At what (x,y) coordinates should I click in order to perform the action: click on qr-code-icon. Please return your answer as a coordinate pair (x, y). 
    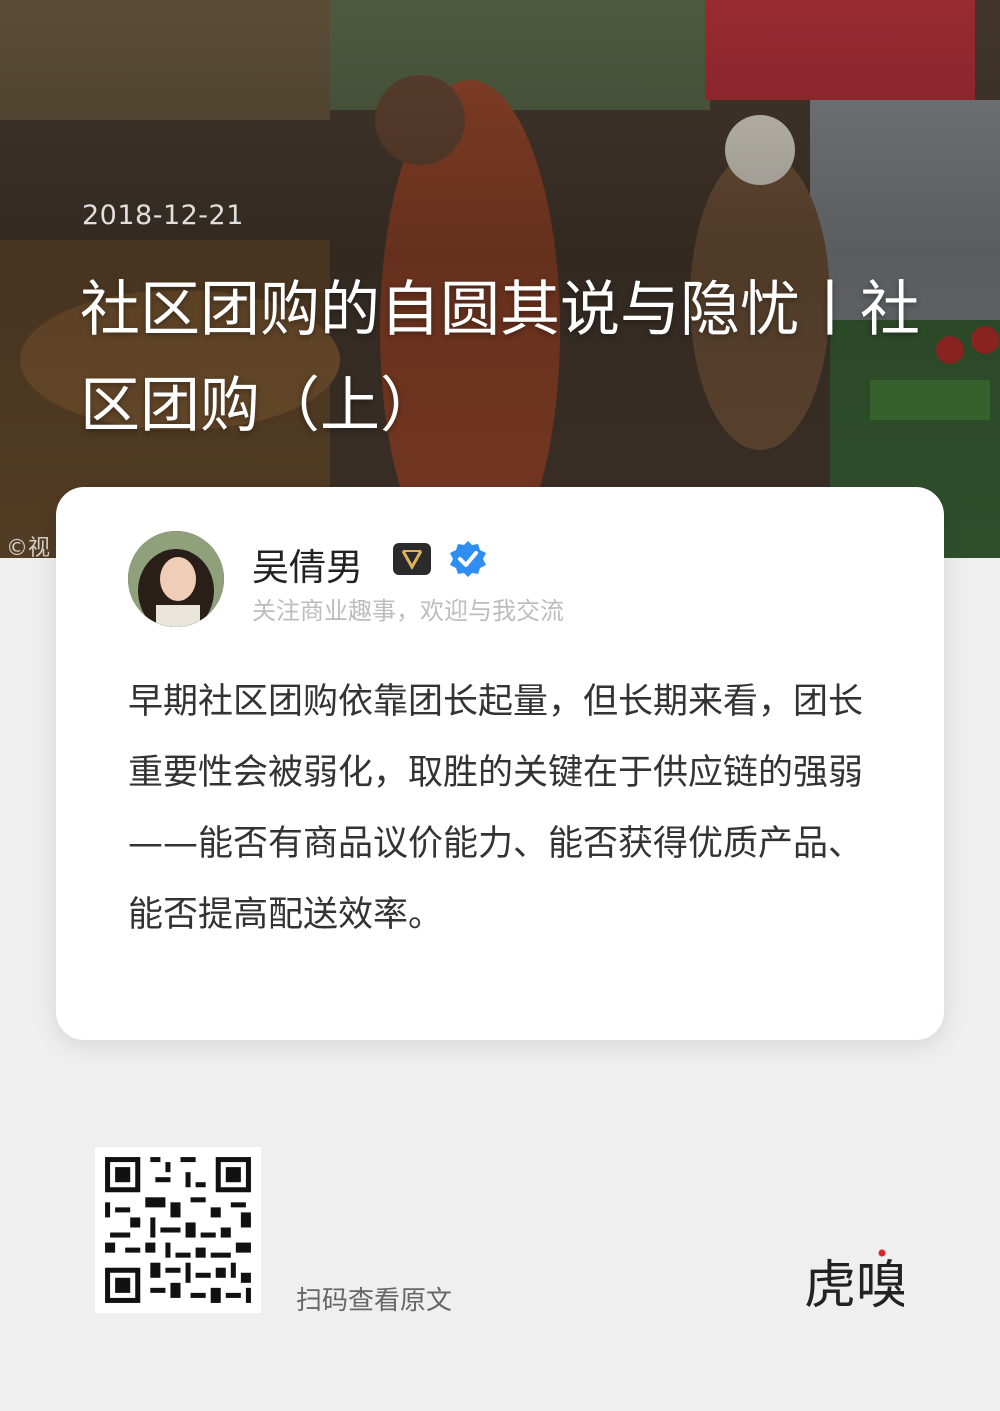
    Looking at the image, I should click on (178, 1230).